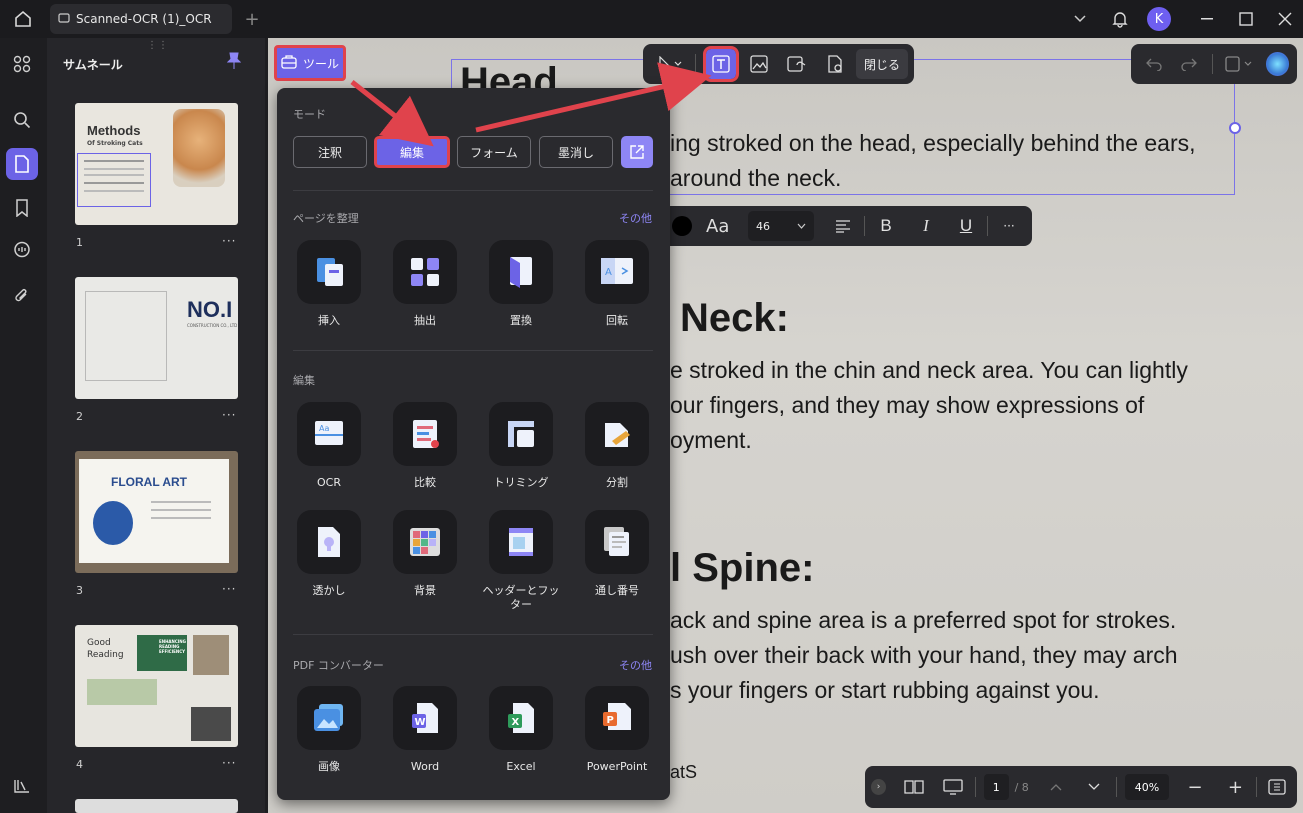 The width and height of the screenshot is (1303, 813). What do you see at coordinates (252, 19) in the screenshot?
I see `new-tab-icon: +` at bounding box center [252, 19].